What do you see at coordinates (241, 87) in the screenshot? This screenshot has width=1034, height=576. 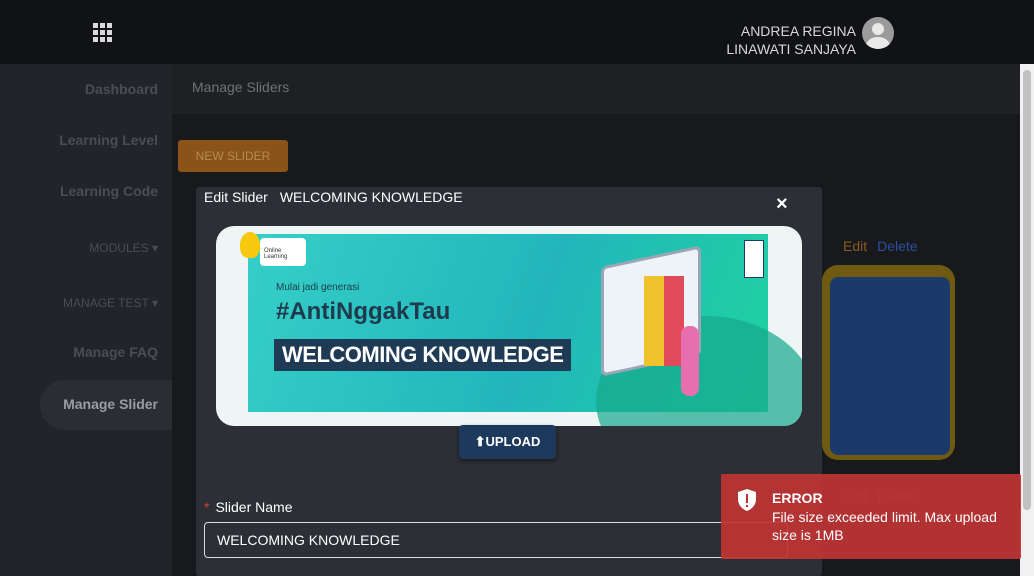 I see `page-title: Manage Sliders` at bounding box center [241, 87].